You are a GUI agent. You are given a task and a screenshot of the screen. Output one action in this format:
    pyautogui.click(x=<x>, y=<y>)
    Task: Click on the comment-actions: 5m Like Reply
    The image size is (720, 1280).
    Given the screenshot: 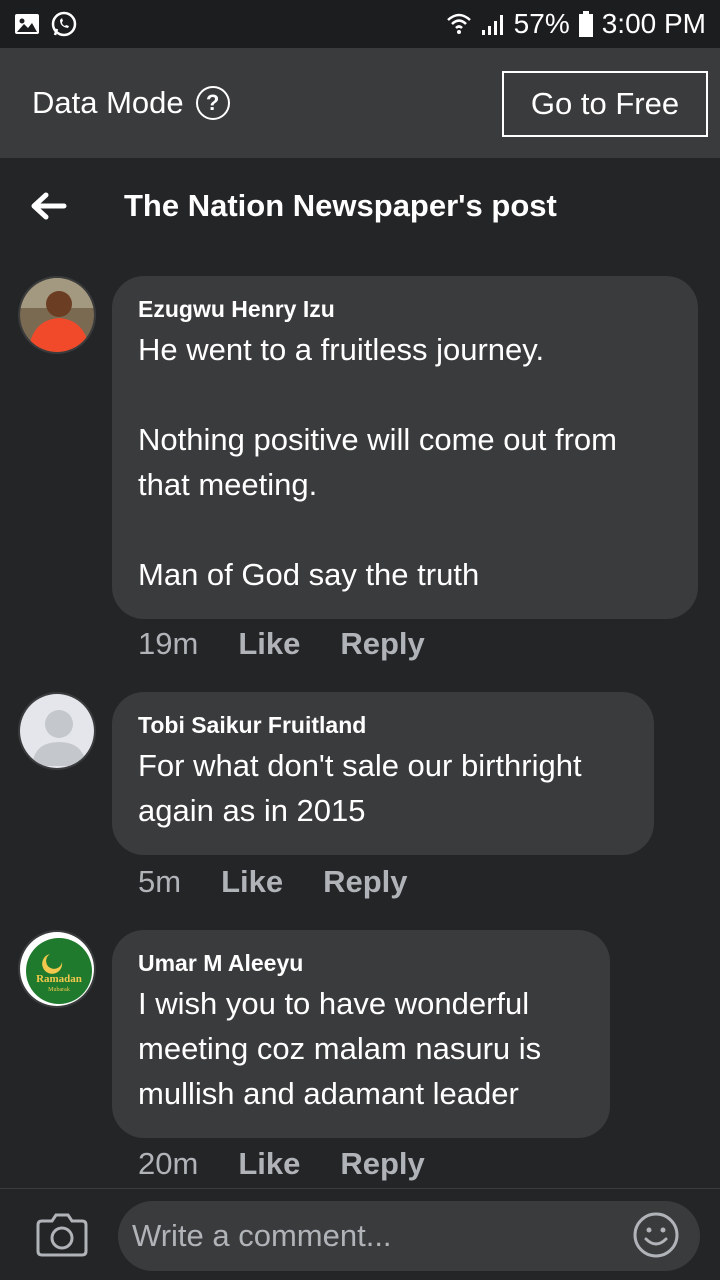 What is the action you would take?
    pyautogui.click(x=273, y=882)
    